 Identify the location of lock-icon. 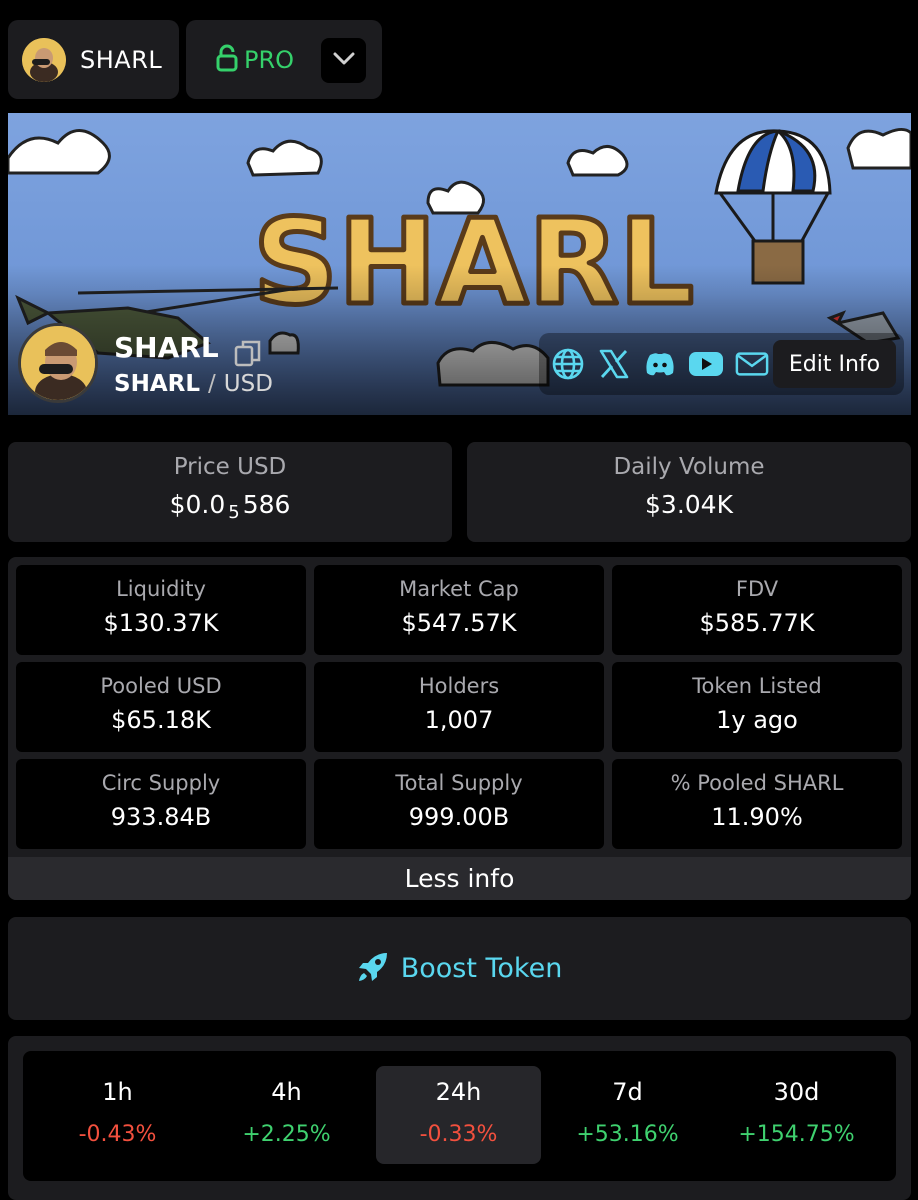
(227, 60).